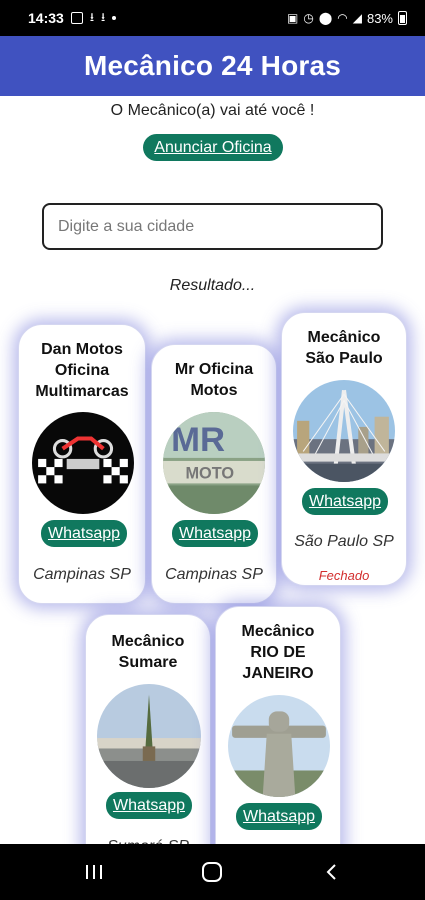 The height and width of the screenshot is (900, 425). What do you see at coordinates (357, 18) in the screenshot?
I see `signal-icon: ◢` at bounding box center [357, 18].